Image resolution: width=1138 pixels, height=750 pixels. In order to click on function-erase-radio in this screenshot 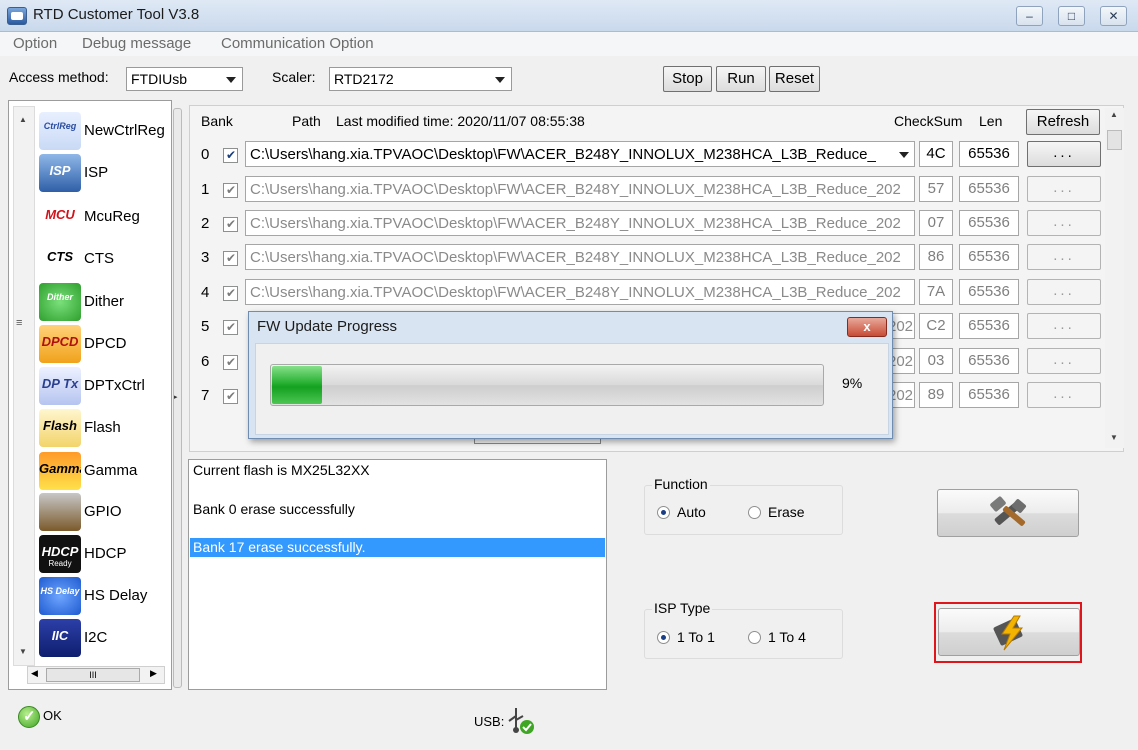, I will do `click(754, 512)`.